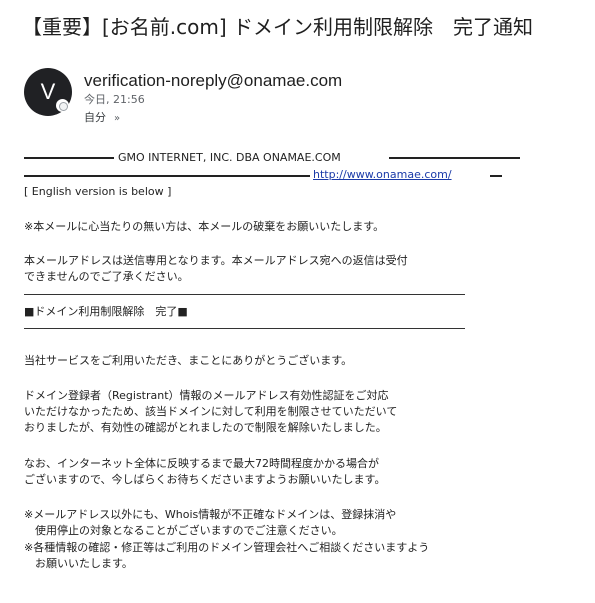 This screenshot has width=595, height=603. I want to click on url-line: http://www.onamae.com/, so click(382, 175).